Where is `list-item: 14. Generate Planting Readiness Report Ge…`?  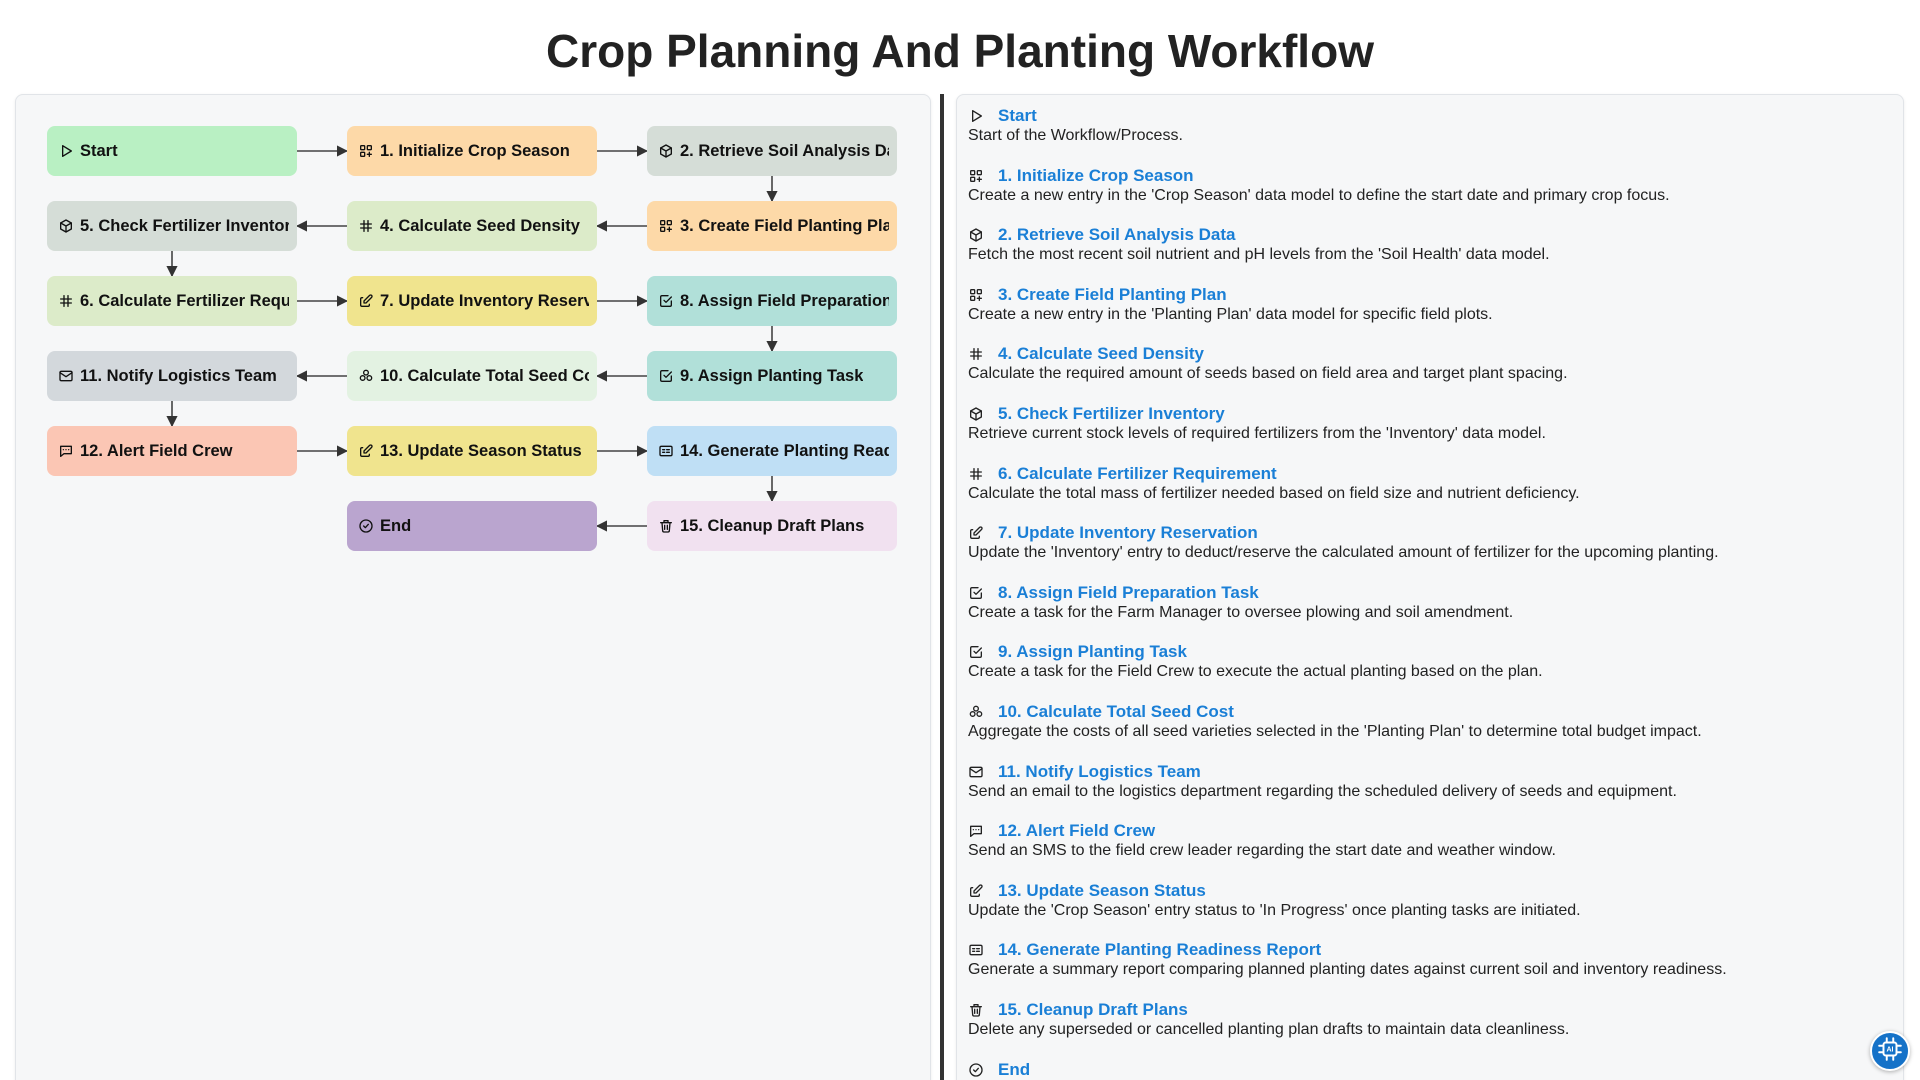
list-item: 14. Generate Planting Readiness Report Ge… is located at coordinates (1347, 959).